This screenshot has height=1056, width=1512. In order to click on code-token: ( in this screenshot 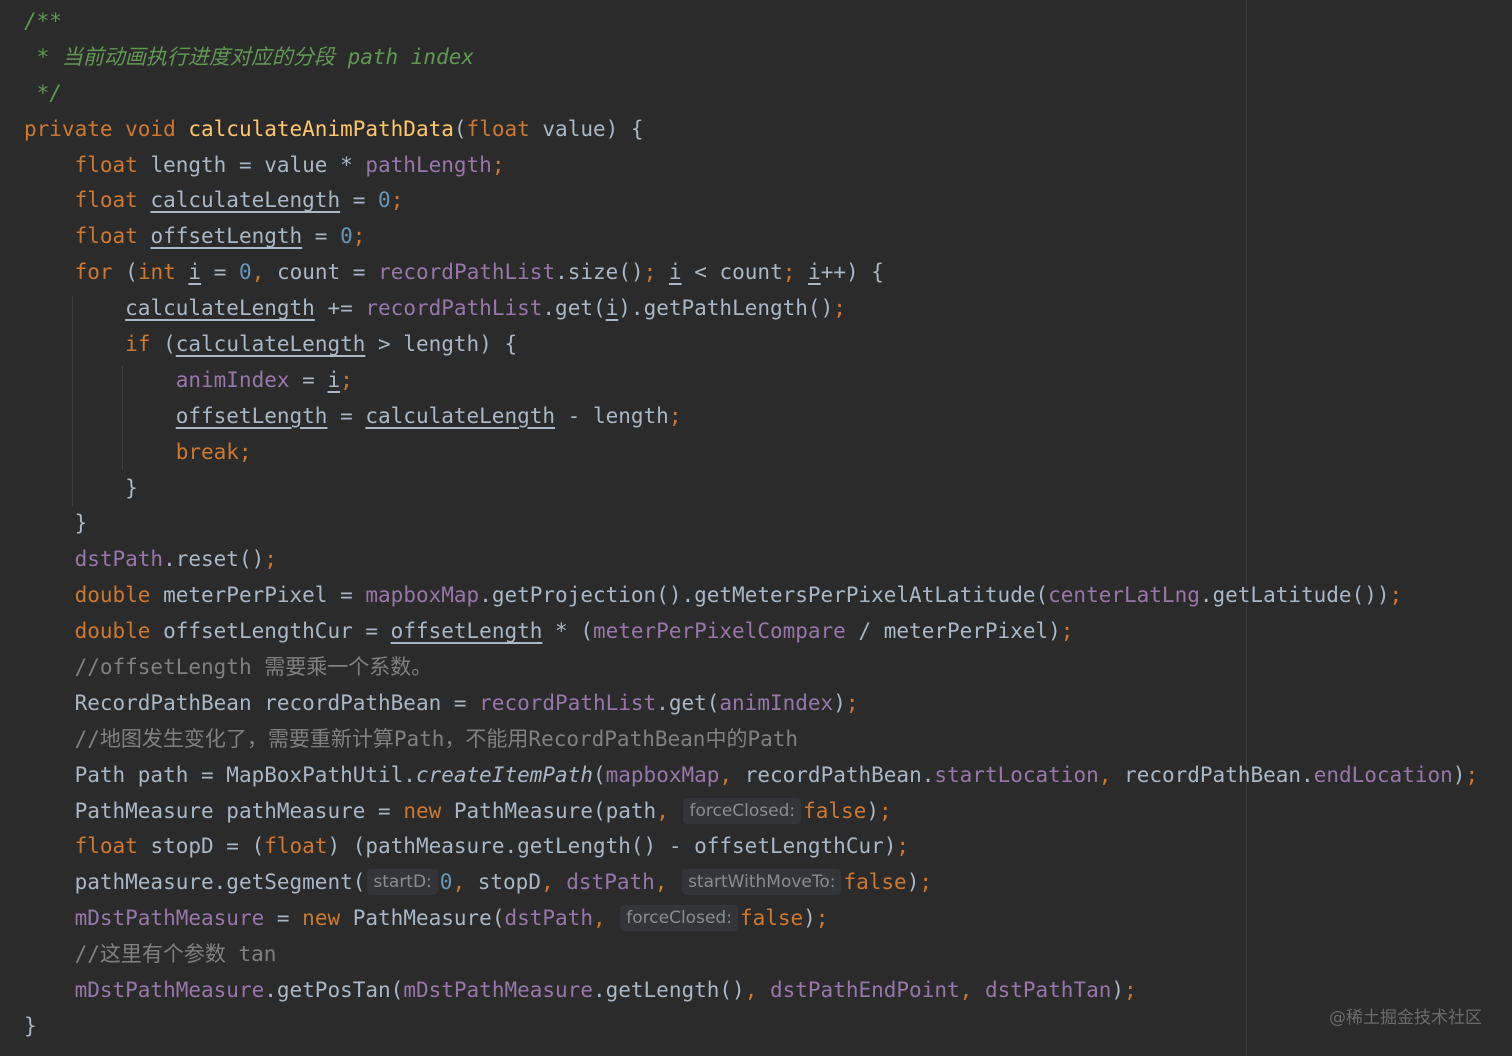, I will do `click(599, 774)`.